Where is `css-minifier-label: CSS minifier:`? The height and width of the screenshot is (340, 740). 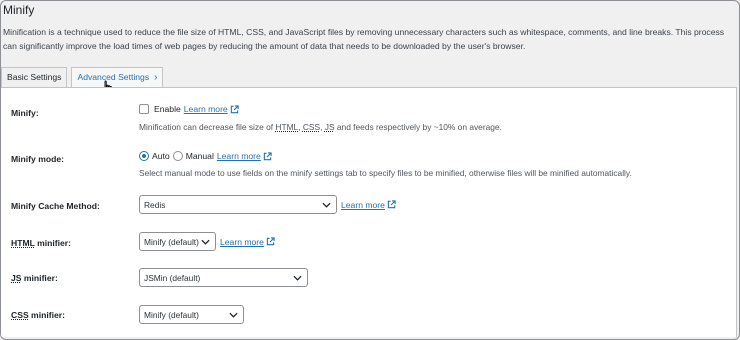
css-minifier-label: CSS minifier: is located at coordinates (38, 315).